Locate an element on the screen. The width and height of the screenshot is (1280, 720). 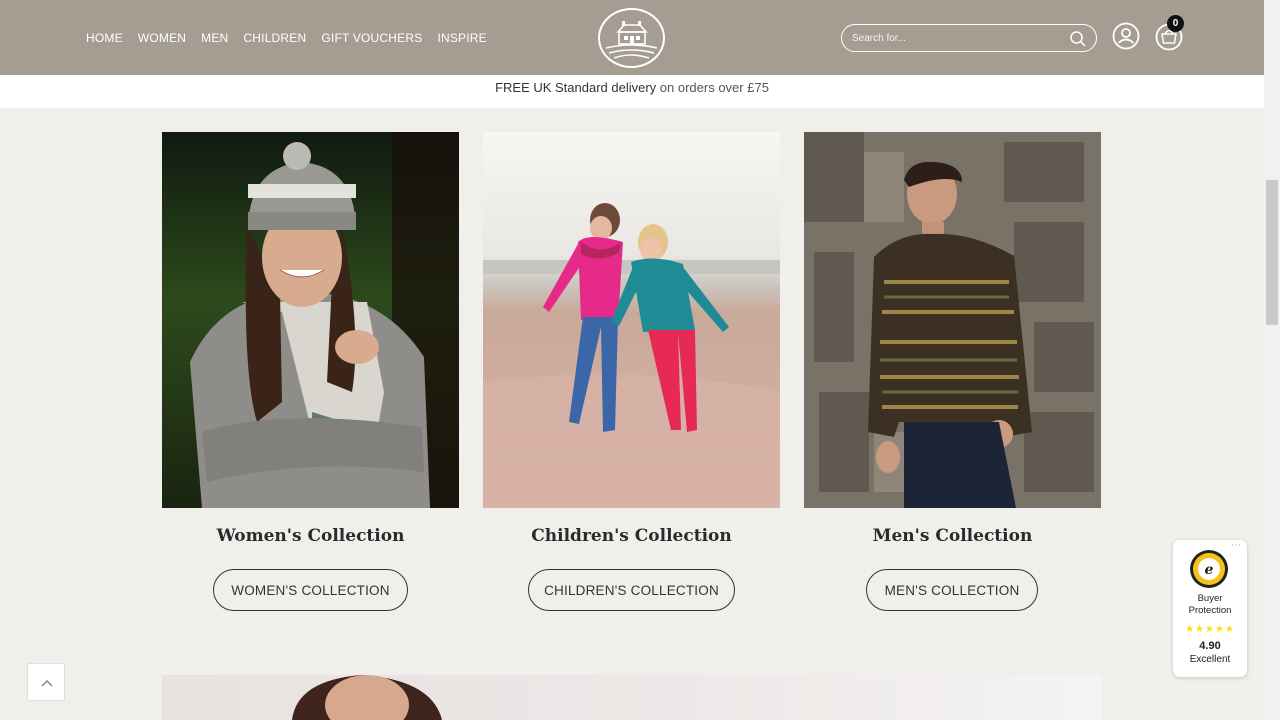
buyer-protection-label: Buyer Protection is located at coordinates (1210, 605).